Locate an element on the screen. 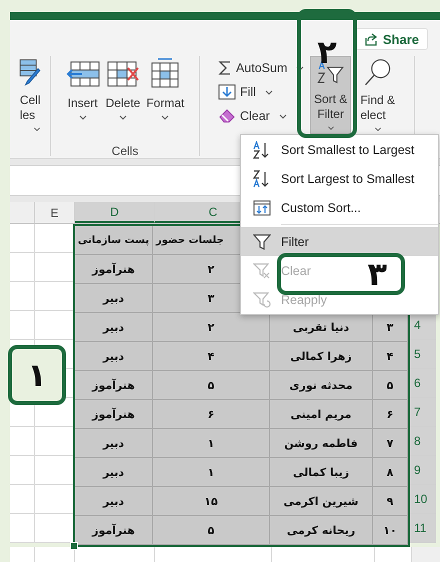 This screenshot has height=562, width=440. autosum-button: AutoSum is located at coordinates (262, 68).